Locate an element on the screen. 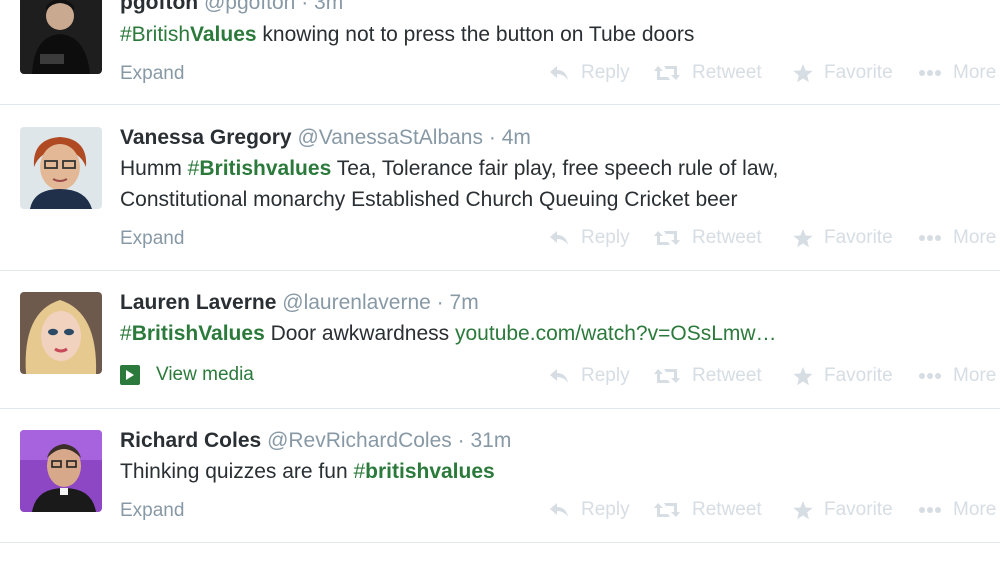  user-name: Lauren Laverne is located at coordinates (198, 302).